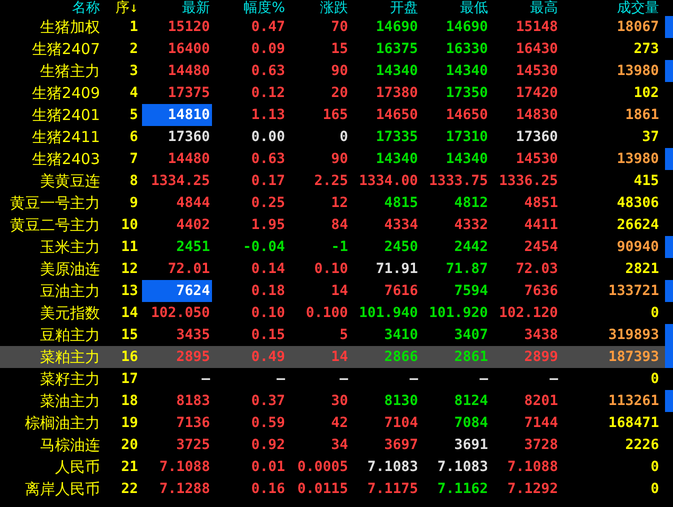 Image resolution: width=673 pixels, height=507 pixels. I want to click on table-cell-text: 3691, so click(471, 445).